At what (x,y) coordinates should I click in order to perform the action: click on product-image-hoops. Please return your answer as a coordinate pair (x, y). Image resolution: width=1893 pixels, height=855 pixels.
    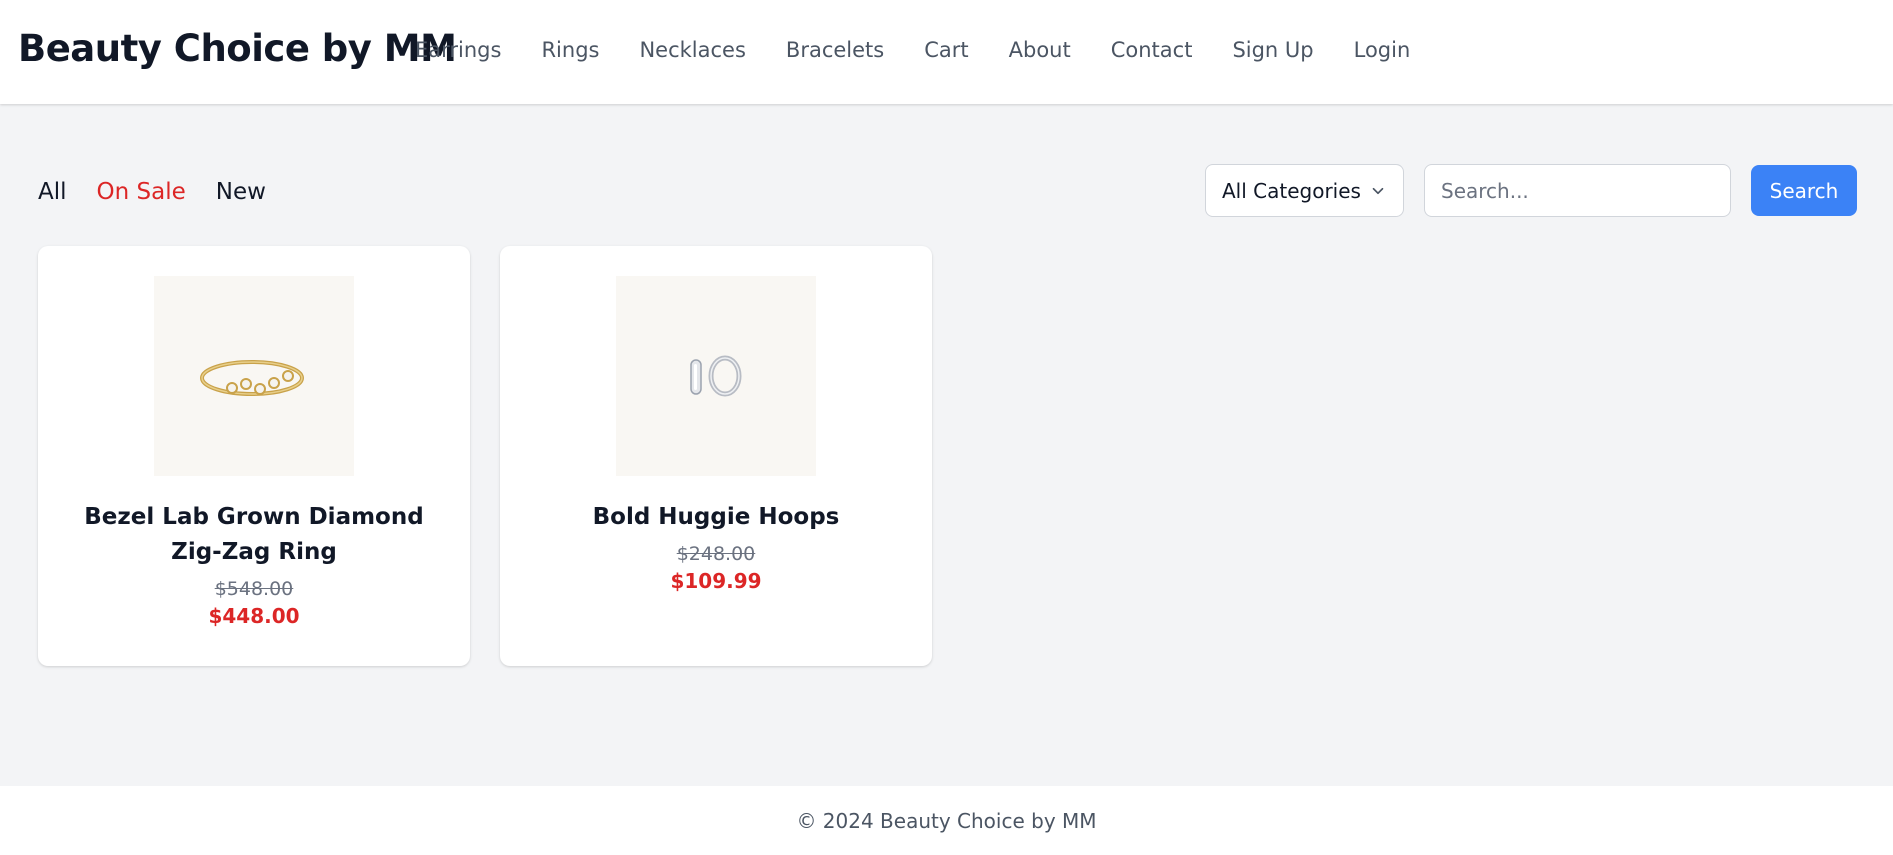
    Looking at the image, I should click on (716, 376).